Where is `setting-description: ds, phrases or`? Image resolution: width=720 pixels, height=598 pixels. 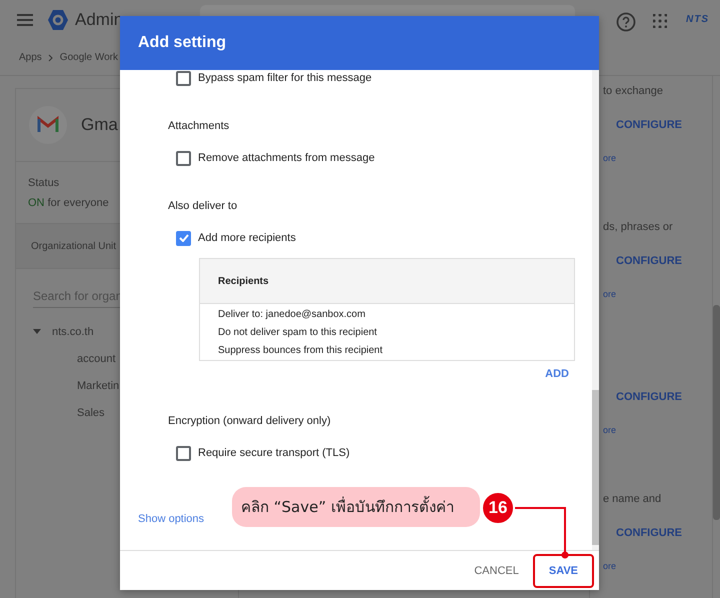
setting-description: ds, phrases or is located at coordinates (638, 228).